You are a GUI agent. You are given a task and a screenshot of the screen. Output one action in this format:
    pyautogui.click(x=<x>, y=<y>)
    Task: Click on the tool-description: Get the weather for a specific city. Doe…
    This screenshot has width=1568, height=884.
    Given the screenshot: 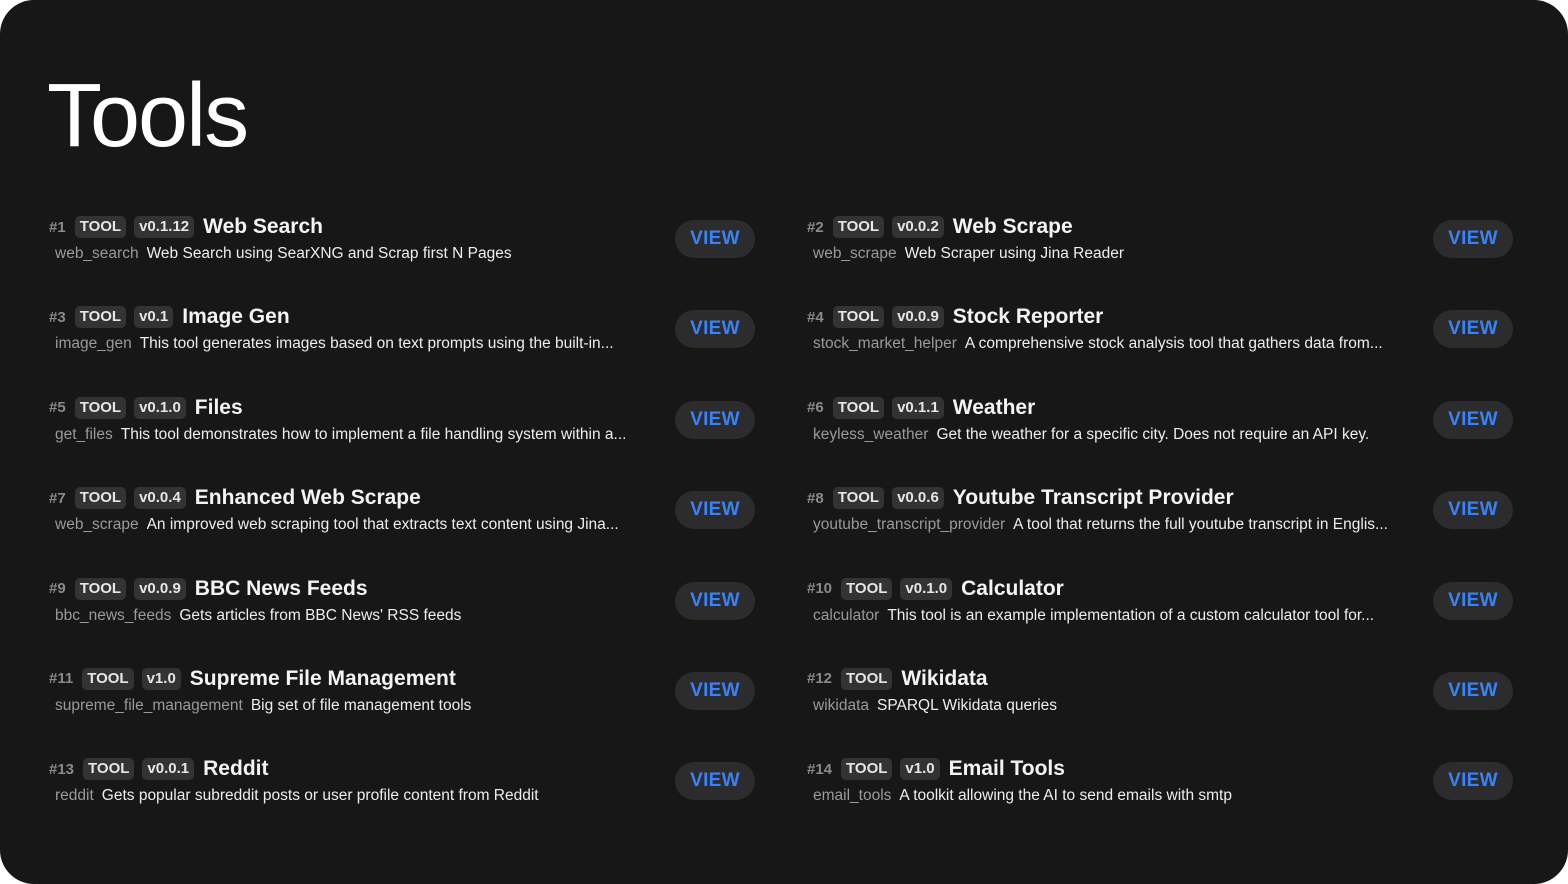 What is the action you would take?
    pyautogui.click(x=1153, y=434)
    